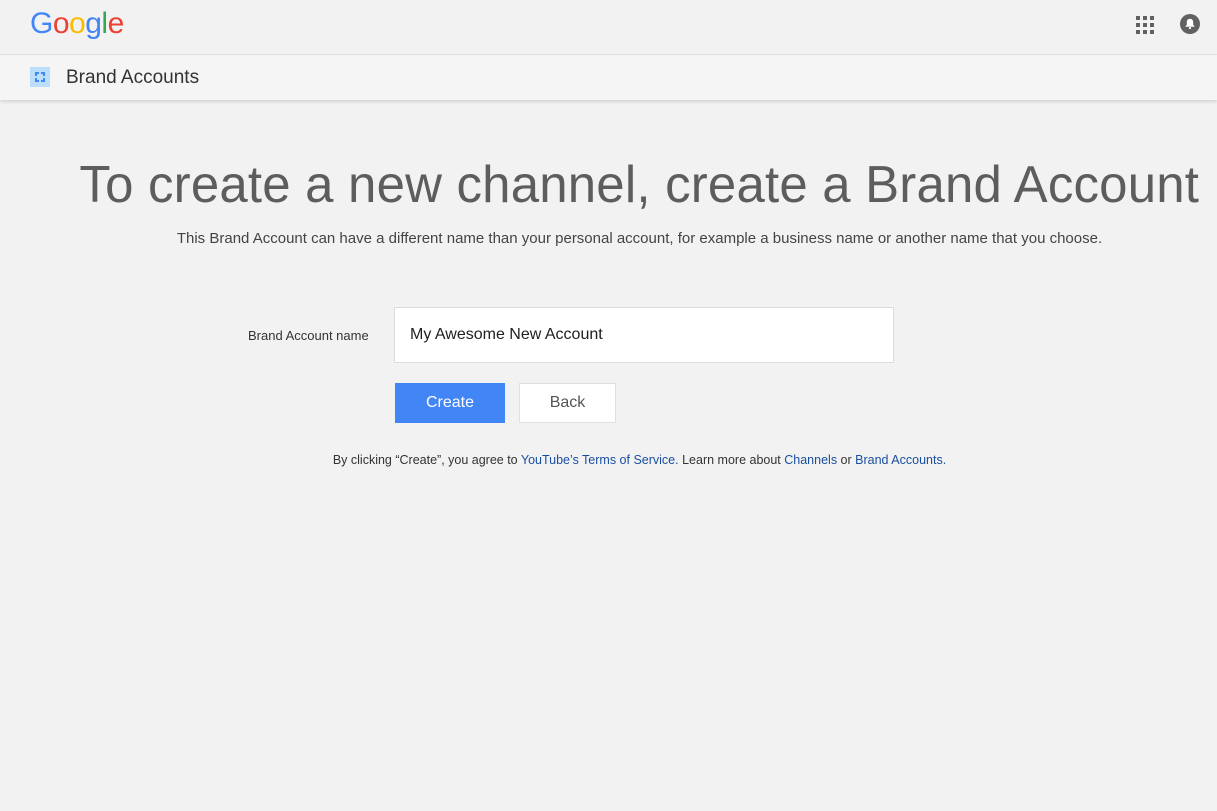 The height and width of the screenshot is (811, 1217). What do you see at coordinates (608, 27) in the screenshot?
I see `top-header: Google` at bounding box center [608, 27].